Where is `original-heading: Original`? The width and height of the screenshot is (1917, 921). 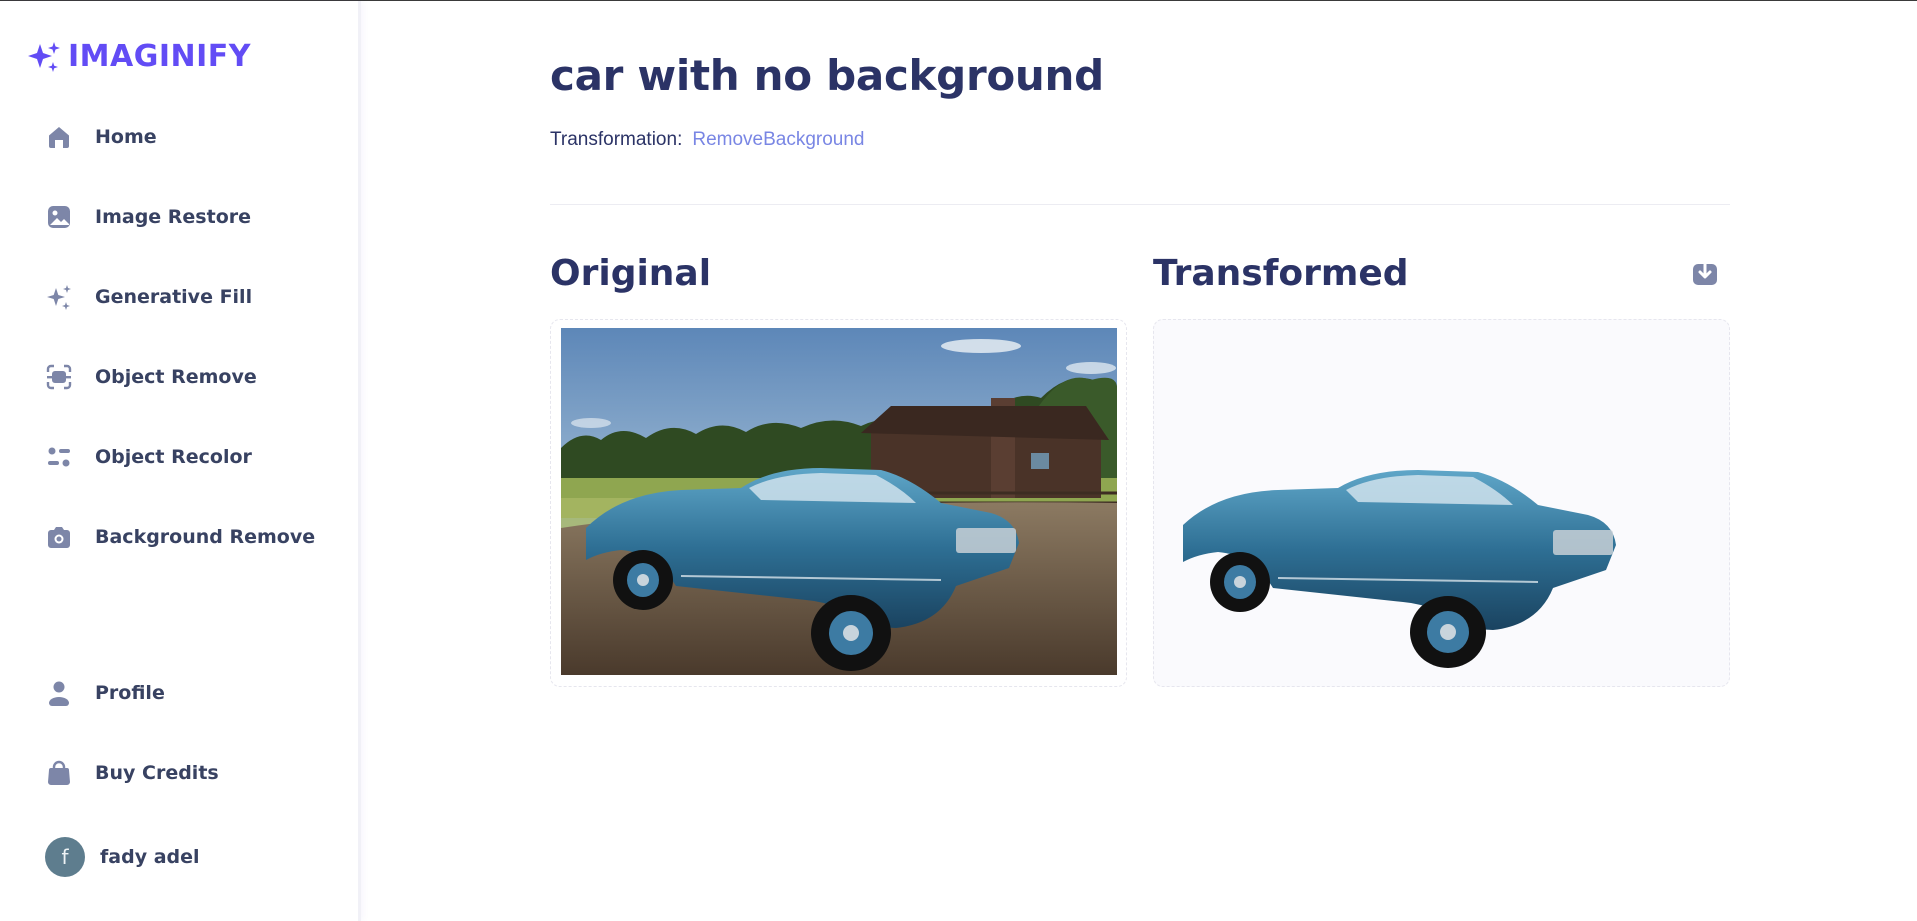
original-heading: Original is located at coordinates (631, 273).